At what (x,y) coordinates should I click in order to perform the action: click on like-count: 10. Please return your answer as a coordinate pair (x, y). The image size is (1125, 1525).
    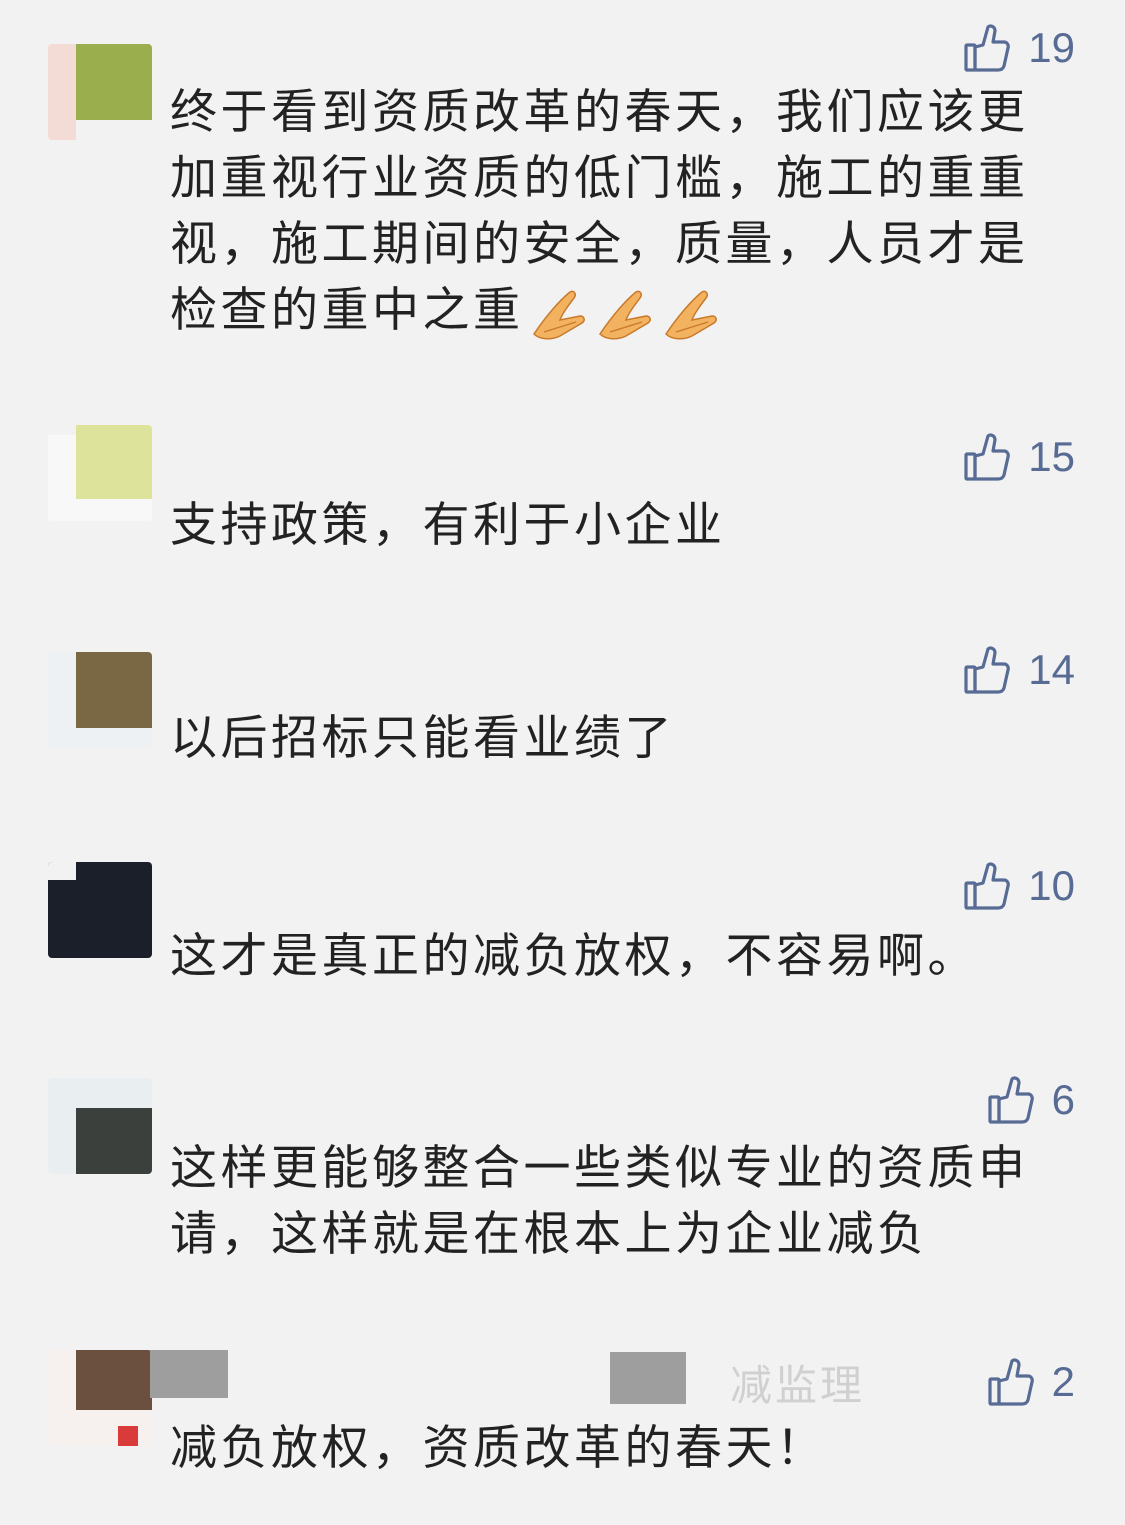
    Looking at the image, I should click on (1051, 885).